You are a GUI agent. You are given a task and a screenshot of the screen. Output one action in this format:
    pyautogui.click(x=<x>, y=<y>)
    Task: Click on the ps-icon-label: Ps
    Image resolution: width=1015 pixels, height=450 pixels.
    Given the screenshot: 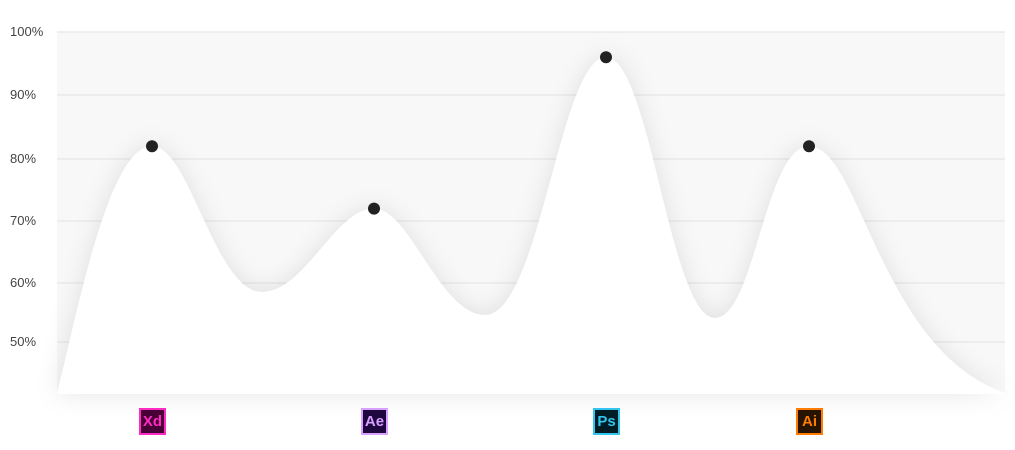 What is the action you would take?
    pyautogui.click(x=606, y=421)
    